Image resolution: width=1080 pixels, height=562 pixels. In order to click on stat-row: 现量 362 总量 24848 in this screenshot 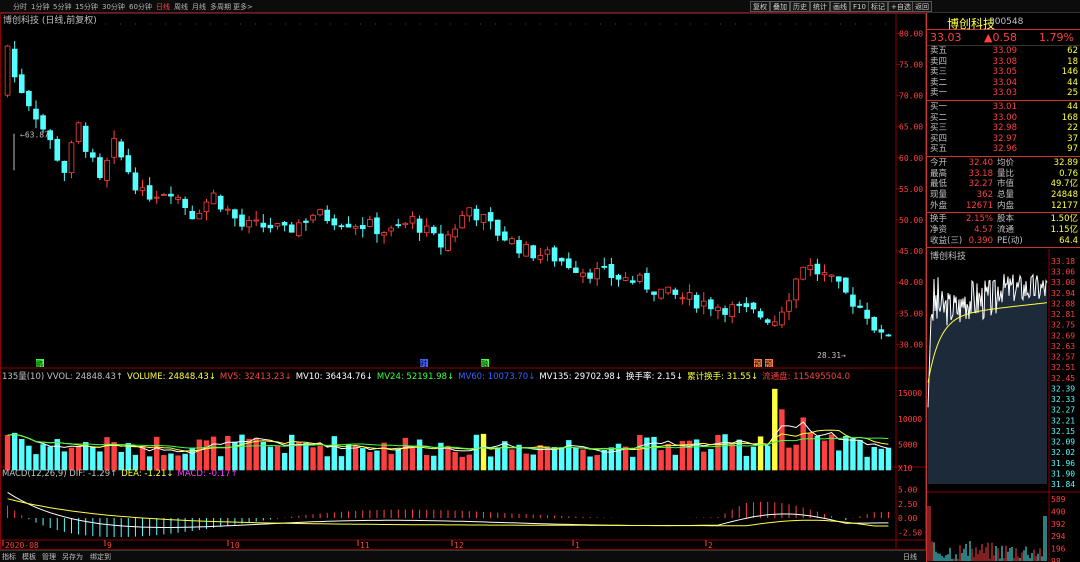, I will do `click(1003, 195)`.